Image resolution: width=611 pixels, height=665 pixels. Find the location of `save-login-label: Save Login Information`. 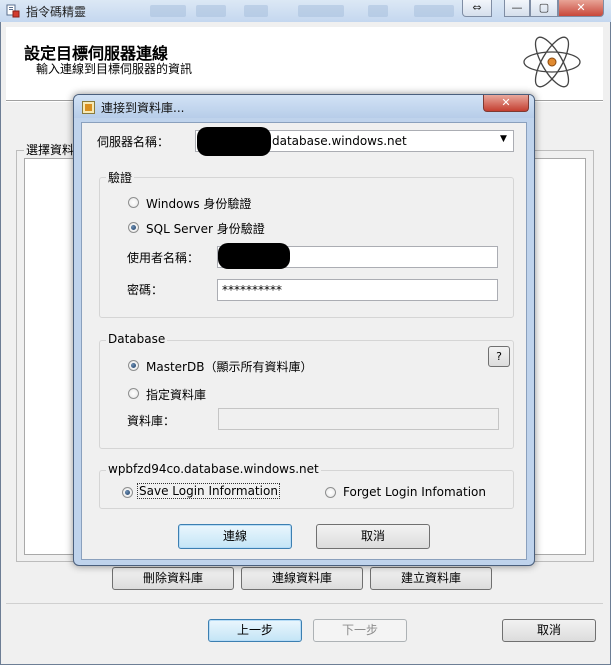

save-login-label: Save Login Information is located at coordinates (208, 491).